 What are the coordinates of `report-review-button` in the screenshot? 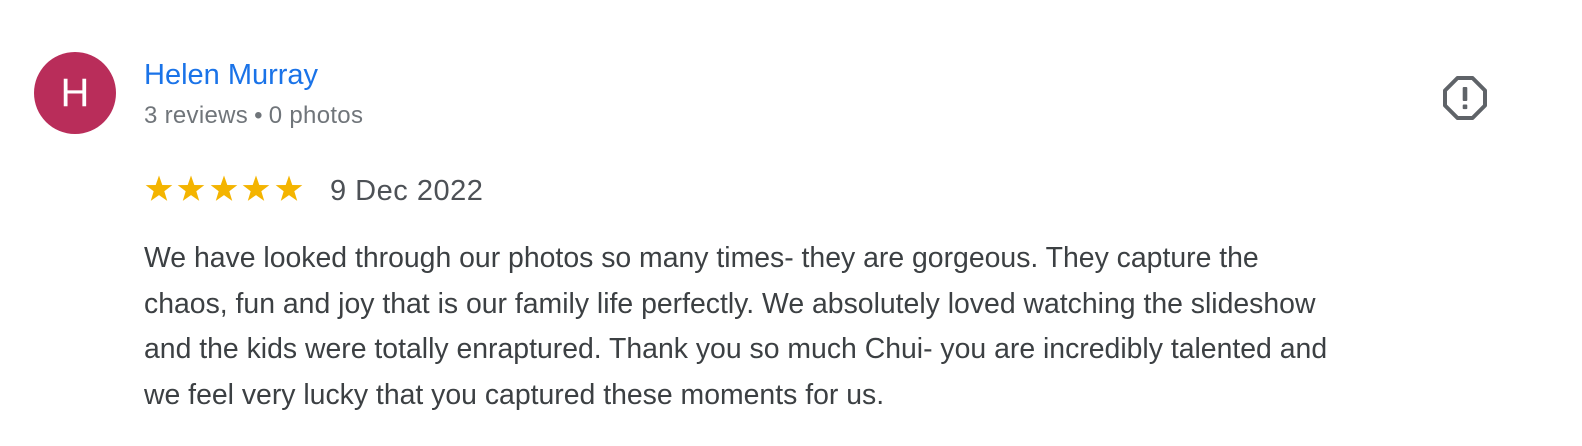 It's located at (1465, 98).